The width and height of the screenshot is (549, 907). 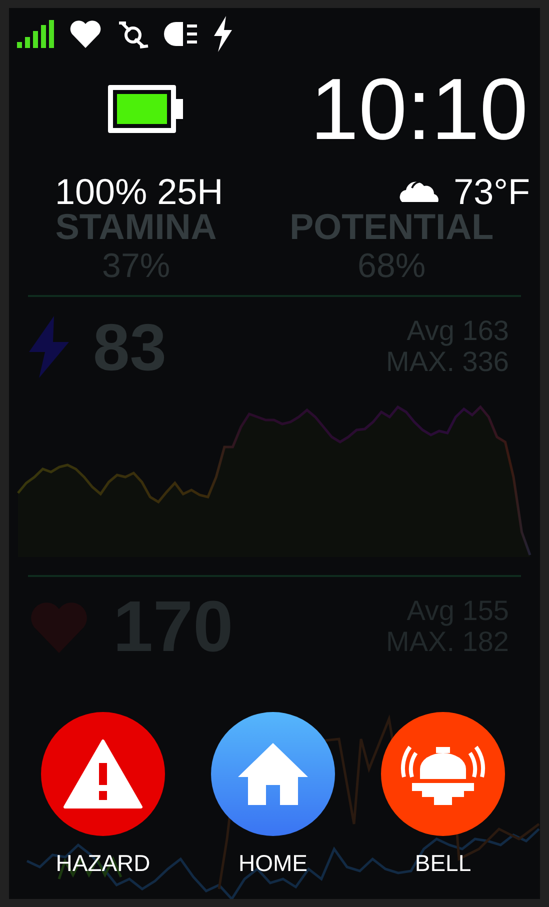 What do you see at coordinates (181, 34) in the screenshot?
I see `headlight-icon` at bounding box center [181, 34].